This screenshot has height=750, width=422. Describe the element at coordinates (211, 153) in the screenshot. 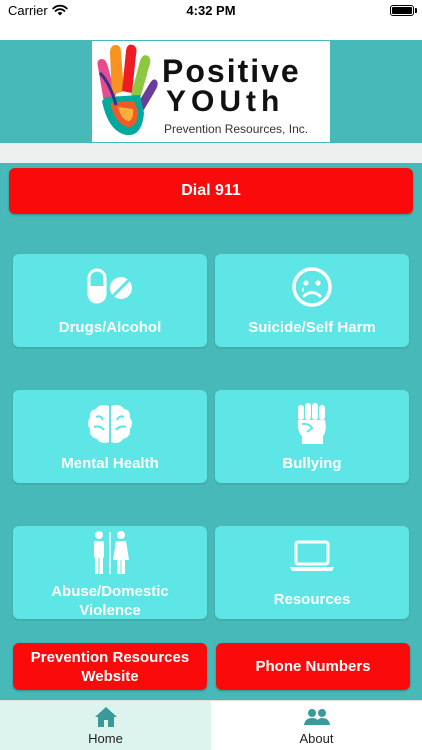

I see `divider-band` at that location.